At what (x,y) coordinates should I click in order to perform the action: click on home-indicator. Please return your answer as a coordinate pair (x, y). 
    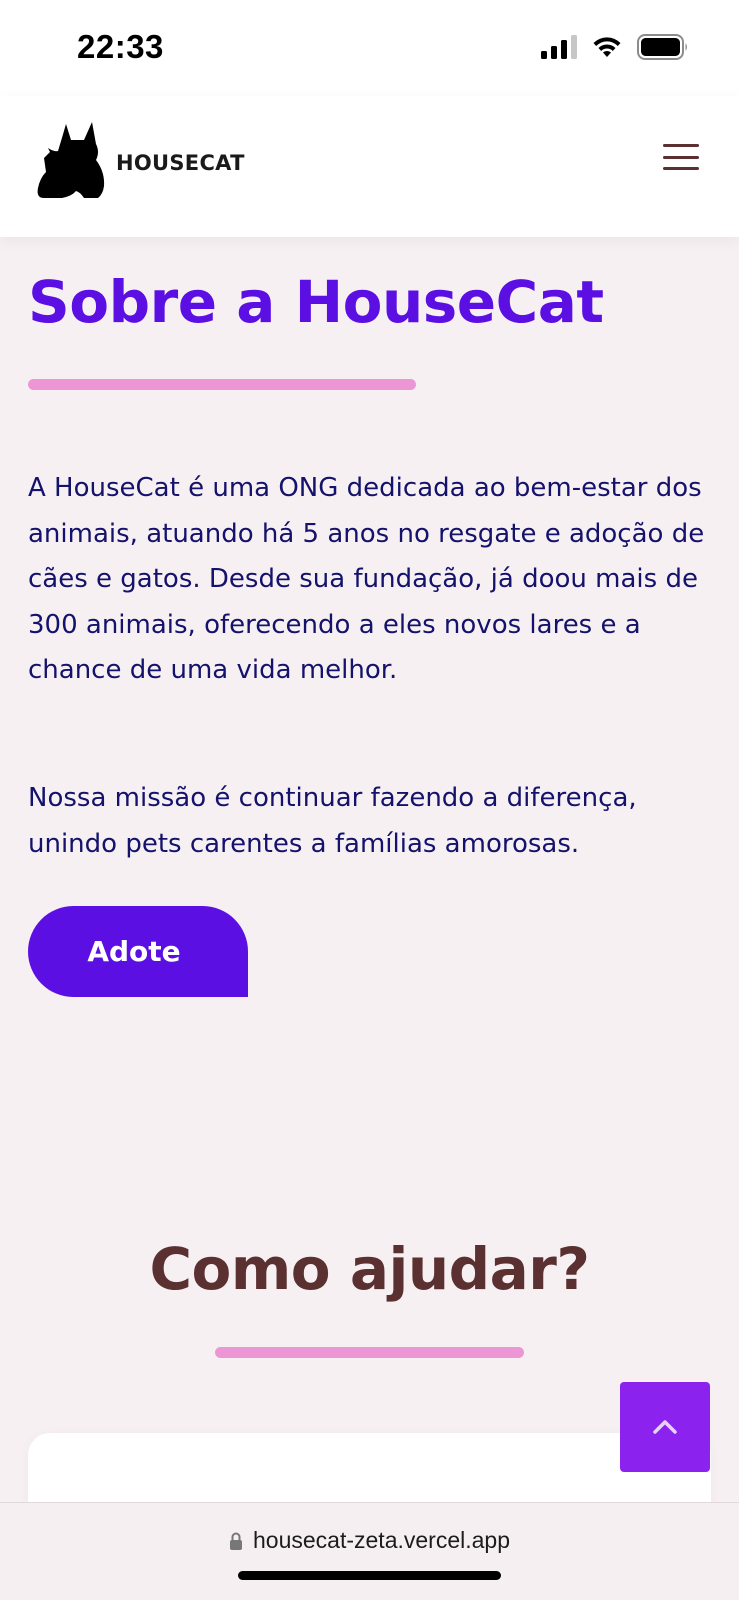
    Looking at the image, I should click on (369, 1575).